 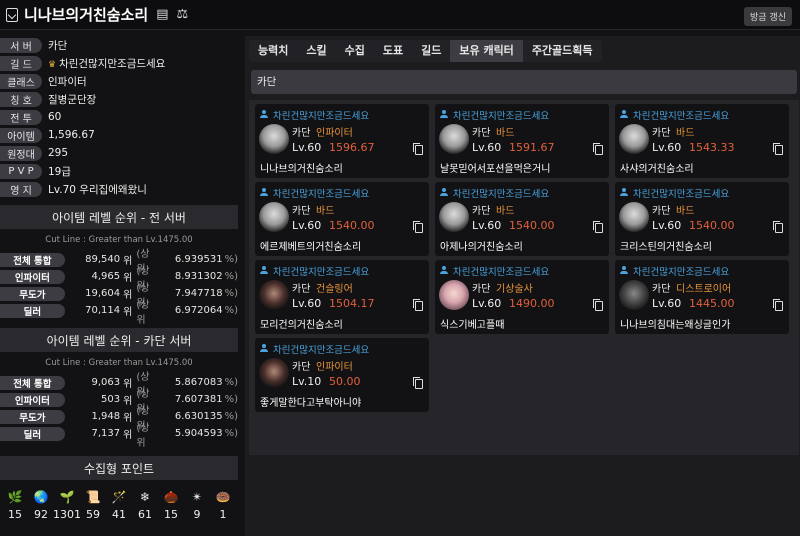 What do you see at coordinates (52, 64) in the screenshot?
I see `crown-icon: ♛` at bounding box center [52, 64].